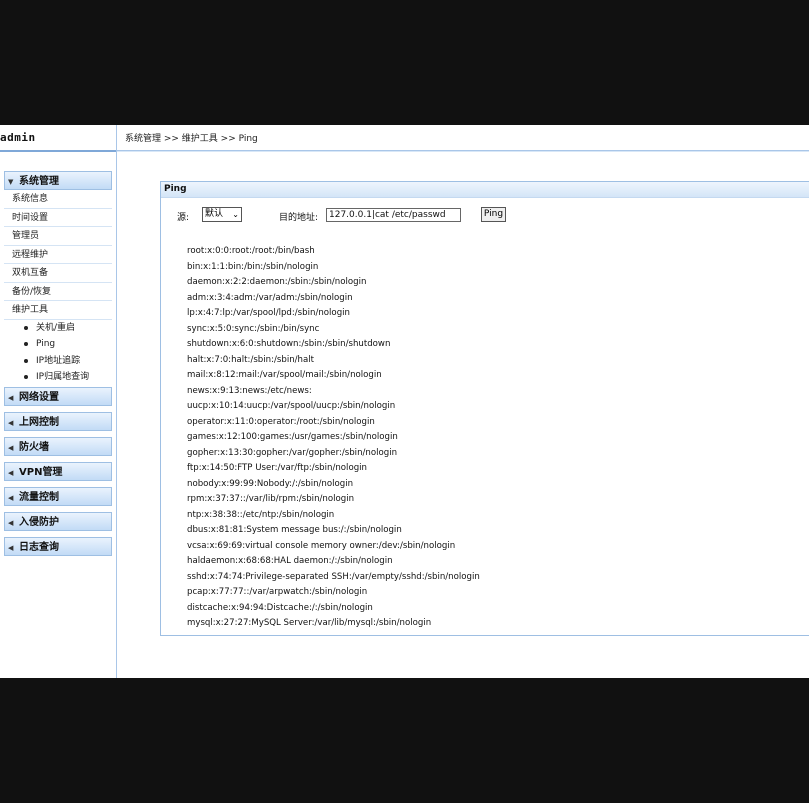 This screenshot has height=803, width=809. I want to click on output-line: lp:x:4:7:lp:/var/spool/lpd:/sbin/nologin, so click(268, 313).